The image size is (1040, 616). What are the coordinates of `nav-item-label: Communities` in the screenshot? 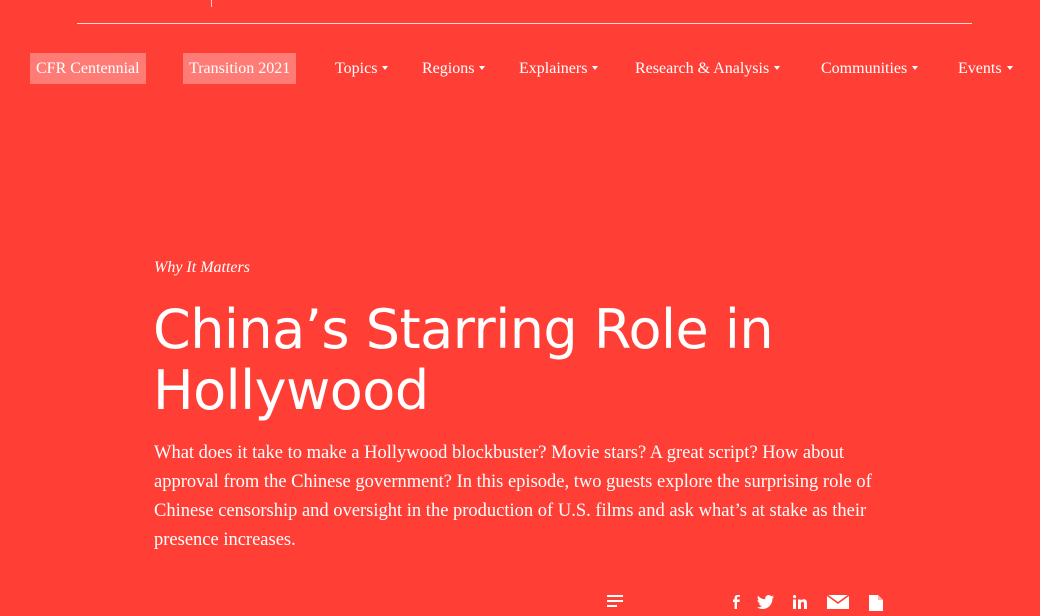 It's located at (864, 68).